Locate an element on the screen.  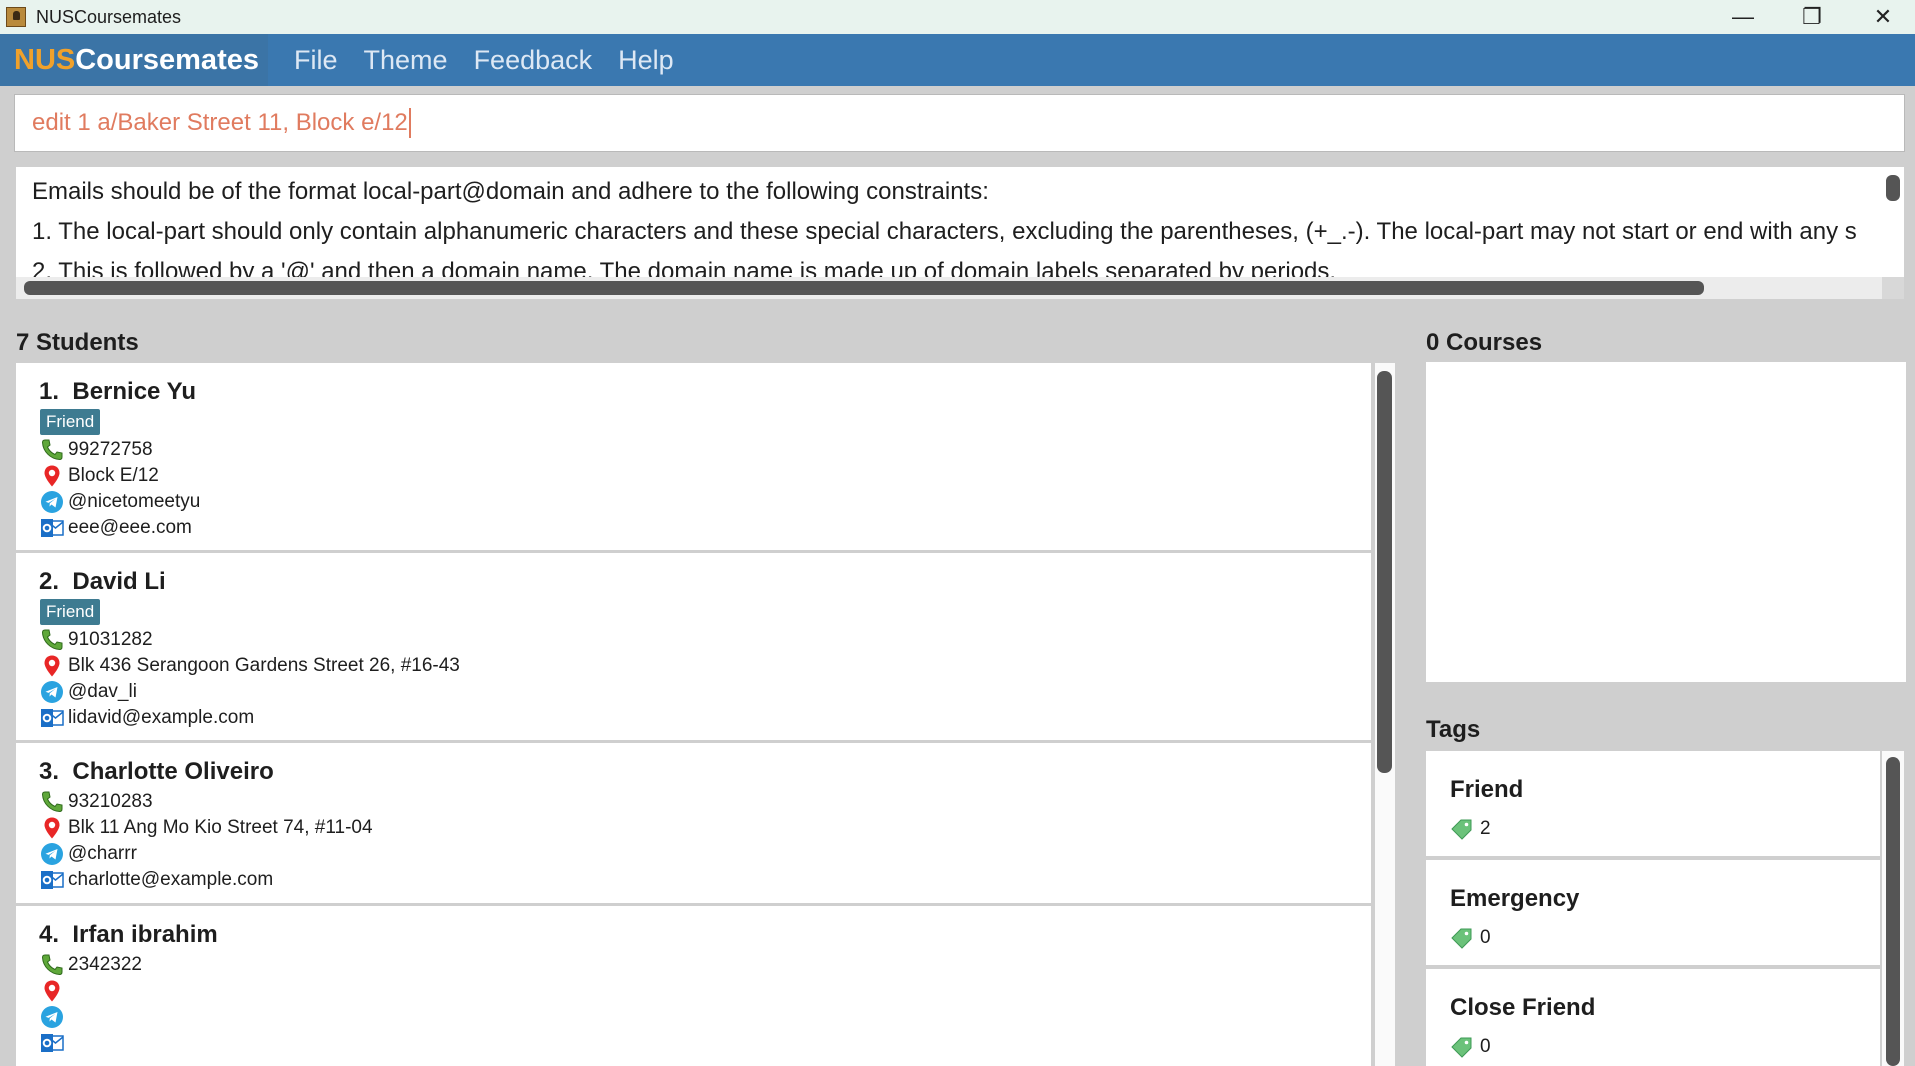
phone-row: 99272758 is located at coordinates (96, 450).